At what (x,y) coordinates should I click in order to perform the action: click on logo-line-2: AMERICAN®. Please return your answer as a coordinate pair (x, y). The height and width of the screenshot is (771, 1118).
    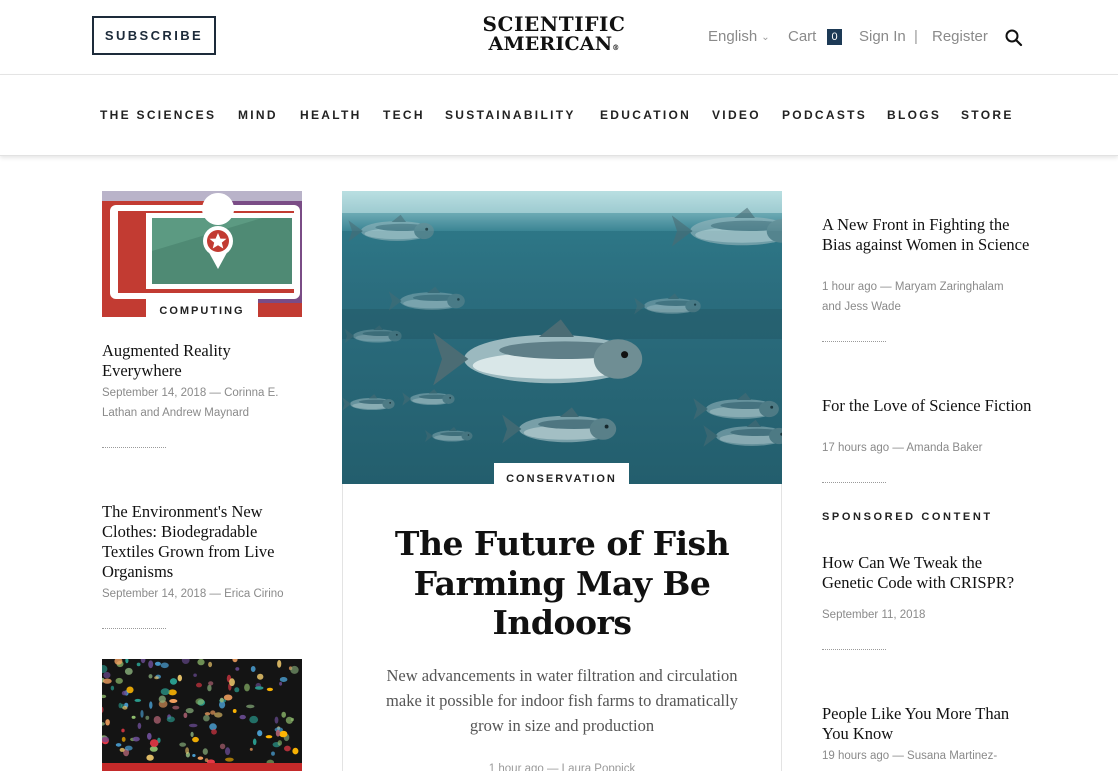
    Looking at the image, I should click on (554, 44).